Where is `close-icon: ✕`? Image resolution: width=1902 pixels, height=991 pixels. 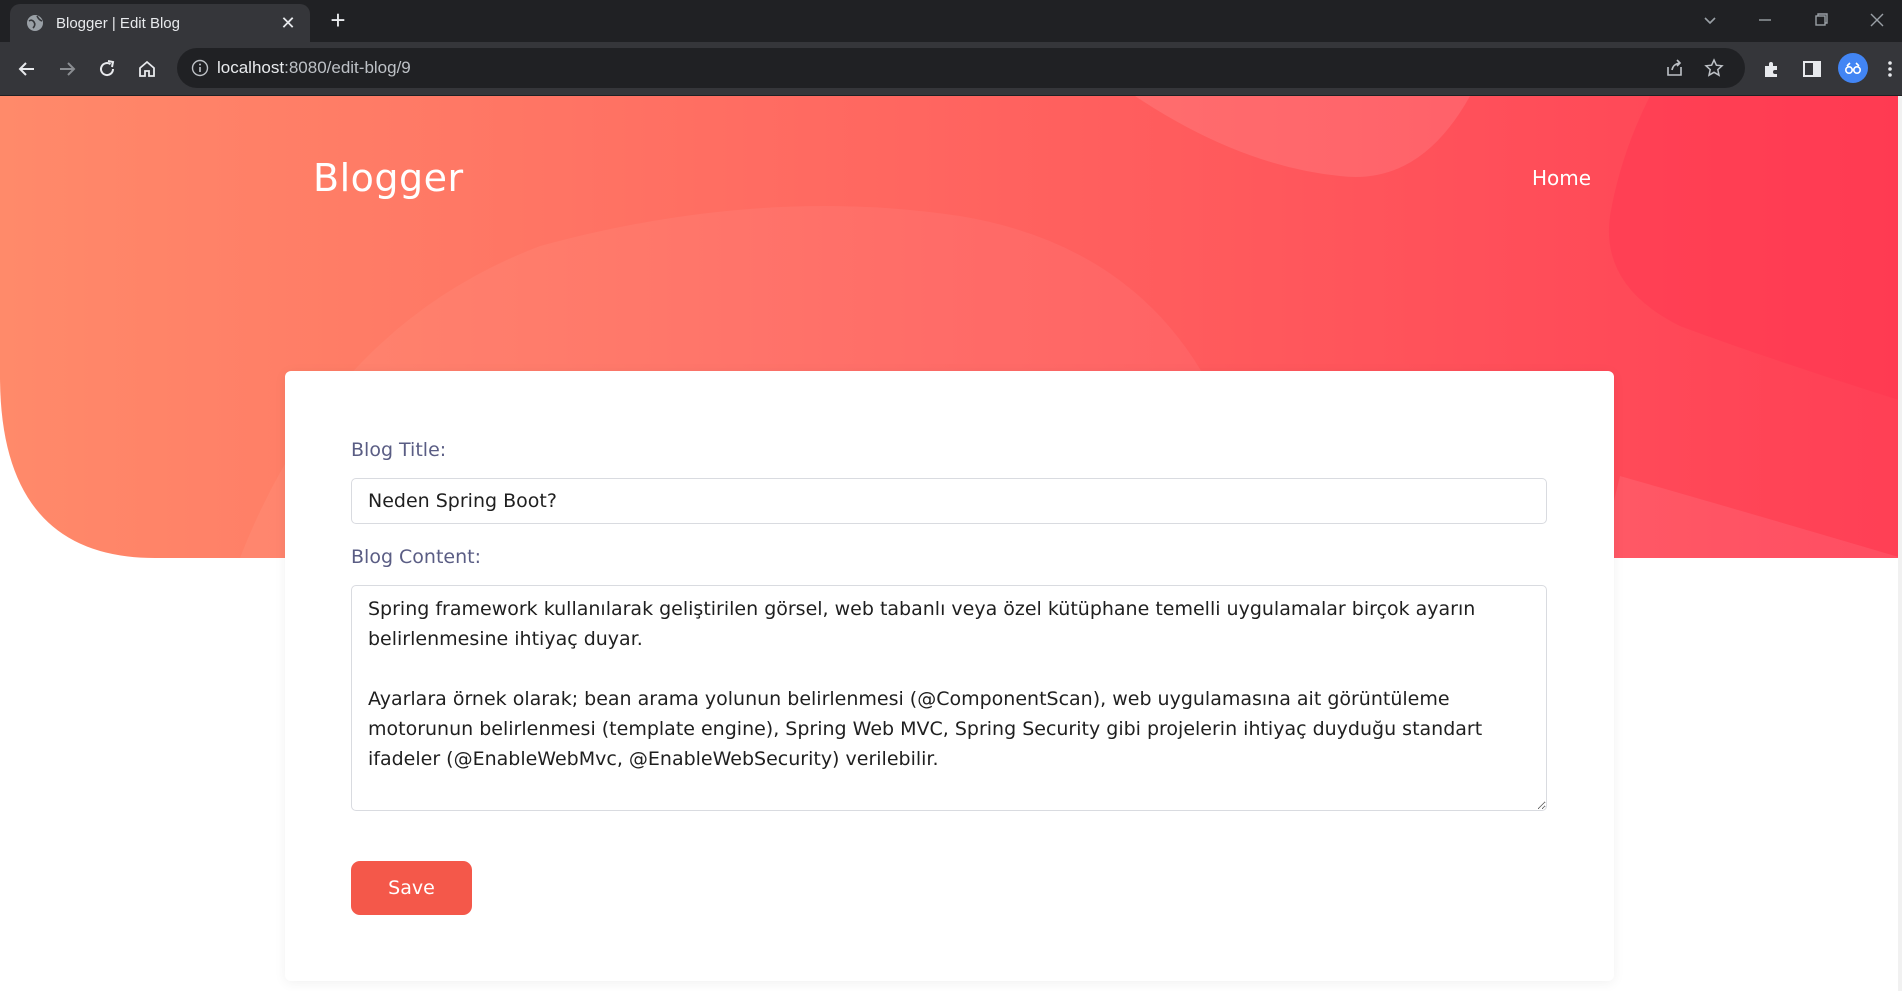 close-icon: ✕ is located at coordinates (288, 23).